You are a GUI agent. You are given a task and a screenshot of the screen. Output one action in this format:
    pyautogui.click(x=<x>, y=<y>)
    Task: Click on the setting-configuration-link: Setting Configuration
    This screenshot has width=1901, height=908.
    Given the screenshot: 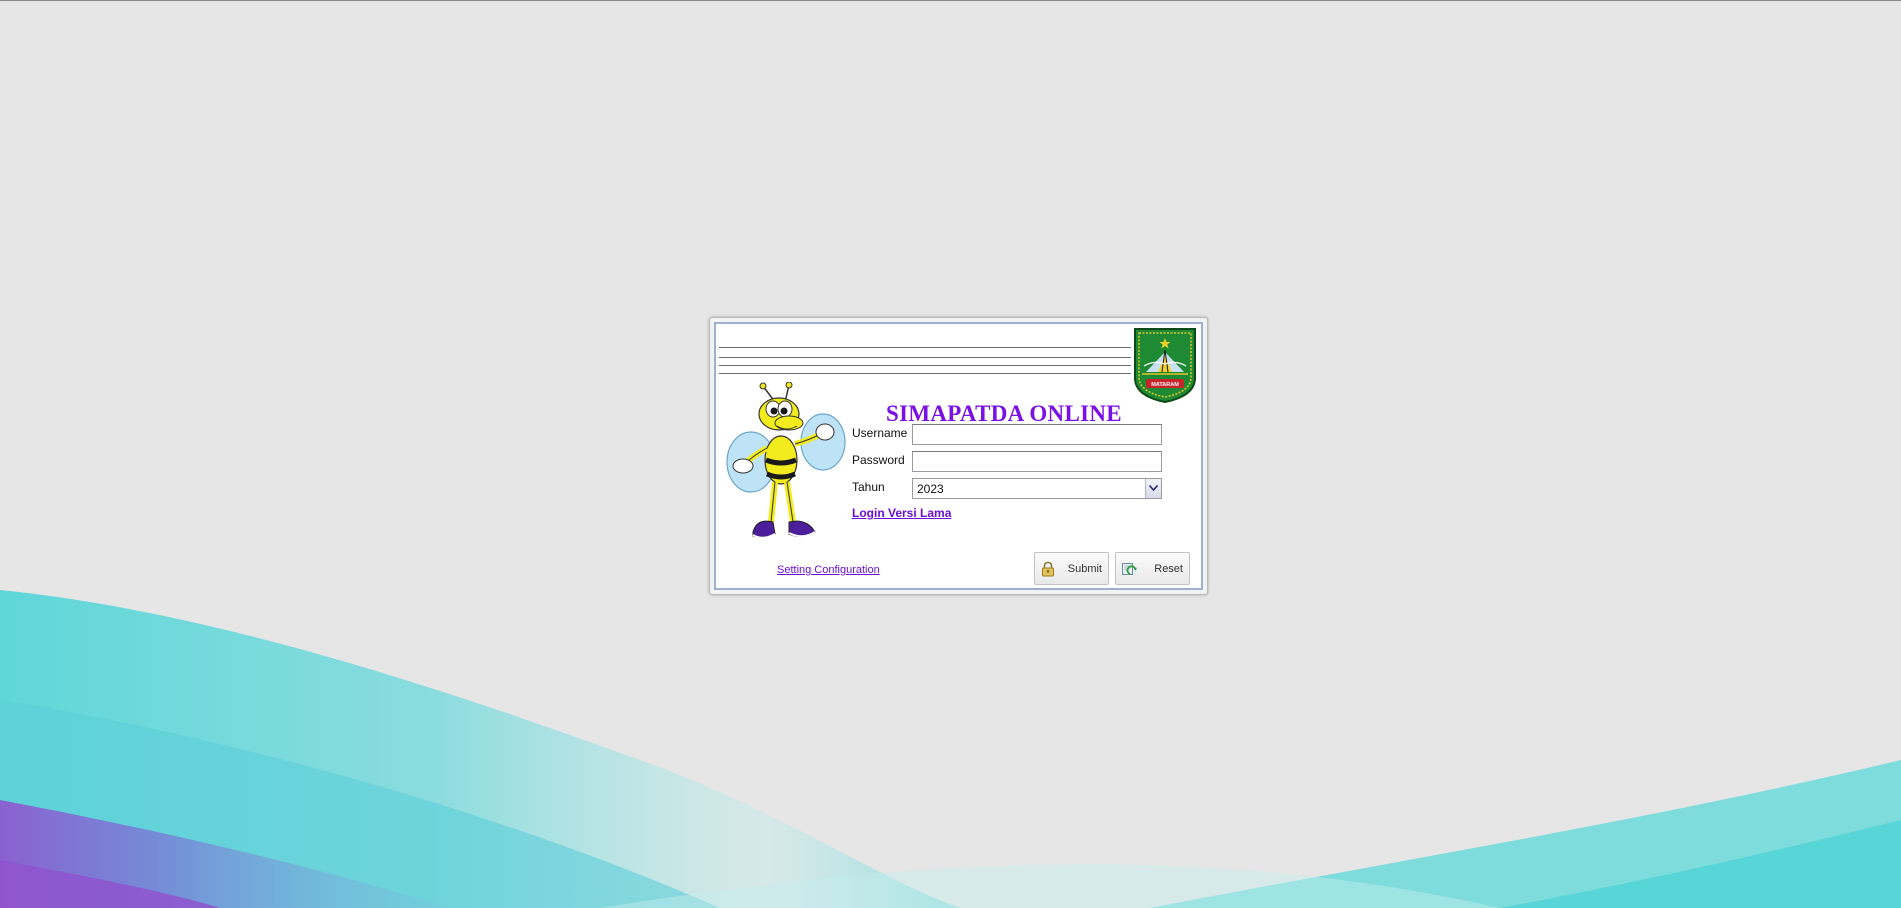 What is the action you would take?
    pyautogui.click(x=828, y=570)
    